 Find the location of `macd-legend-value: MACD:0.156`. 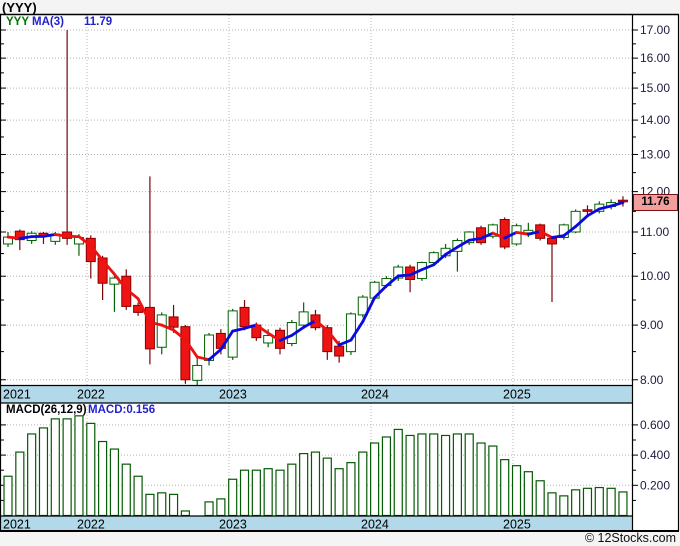

macd-legend-value: MACD:0.156 is located at coordinates (122, 410).